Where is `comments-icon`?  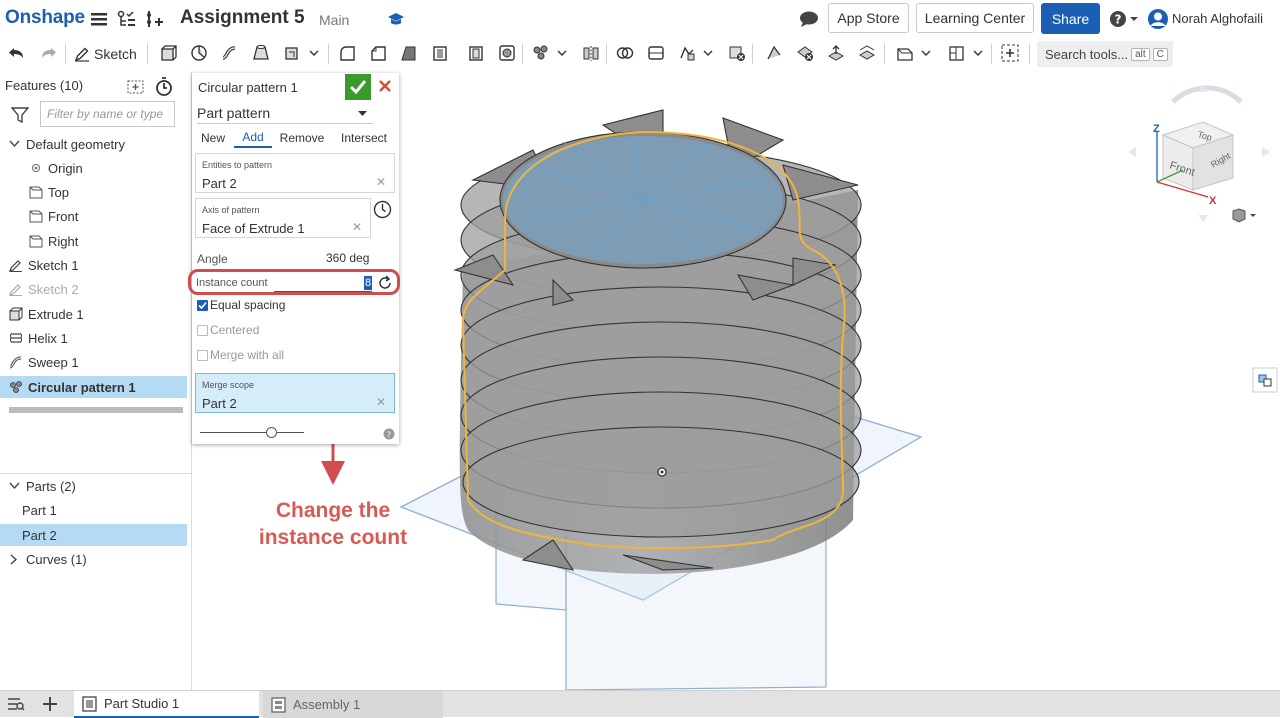 comments-icon is located at coordinates (809, 19).